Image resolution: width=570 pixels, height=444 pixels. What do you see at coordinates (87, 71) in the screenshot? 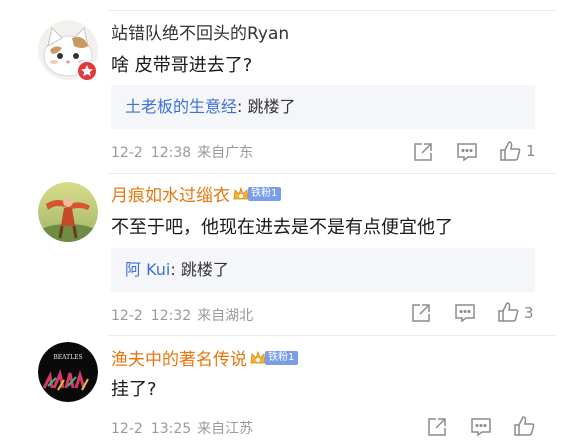
I see `verified-badge-icon` at bounding box center [87, 71].